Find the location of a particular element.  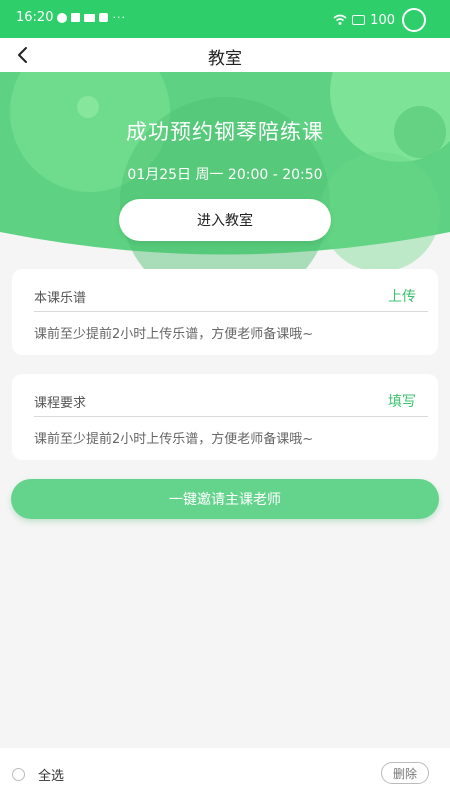

mail-icon is located at coordinates (90, 17).